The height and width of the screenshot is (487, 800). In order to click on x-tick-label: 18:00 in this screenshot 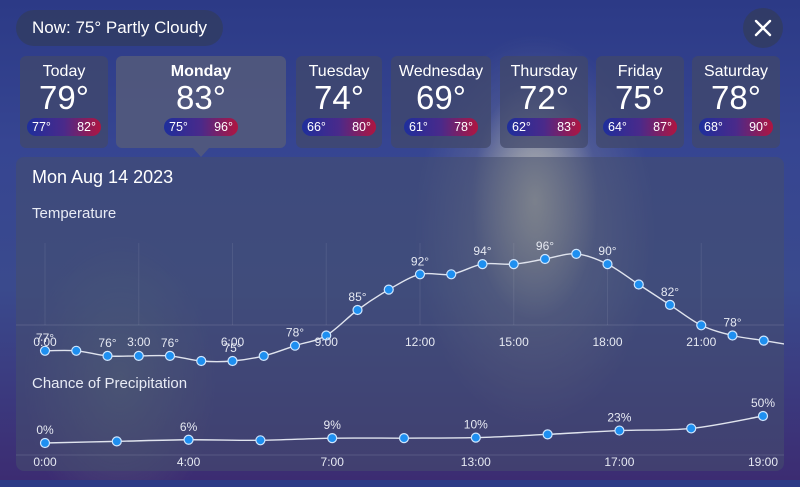, I will do `click(607, 342)`.